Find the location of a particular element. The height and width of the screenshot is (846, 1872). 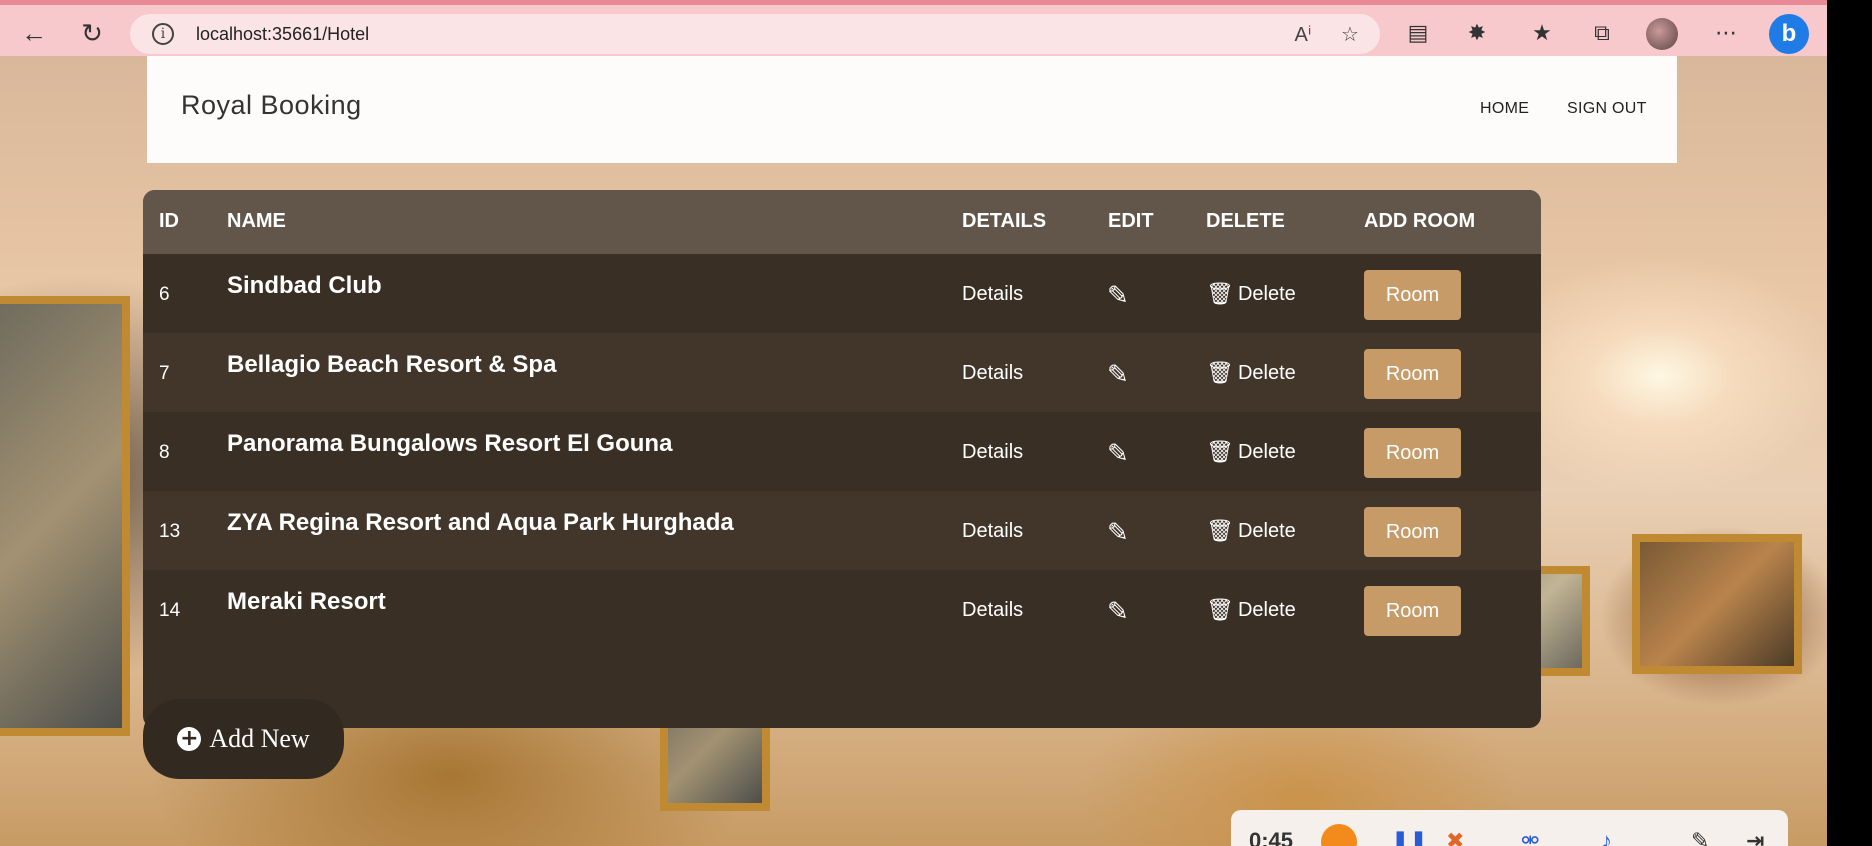

stop-icon: ✖ is located at coordinates (1455, 837).